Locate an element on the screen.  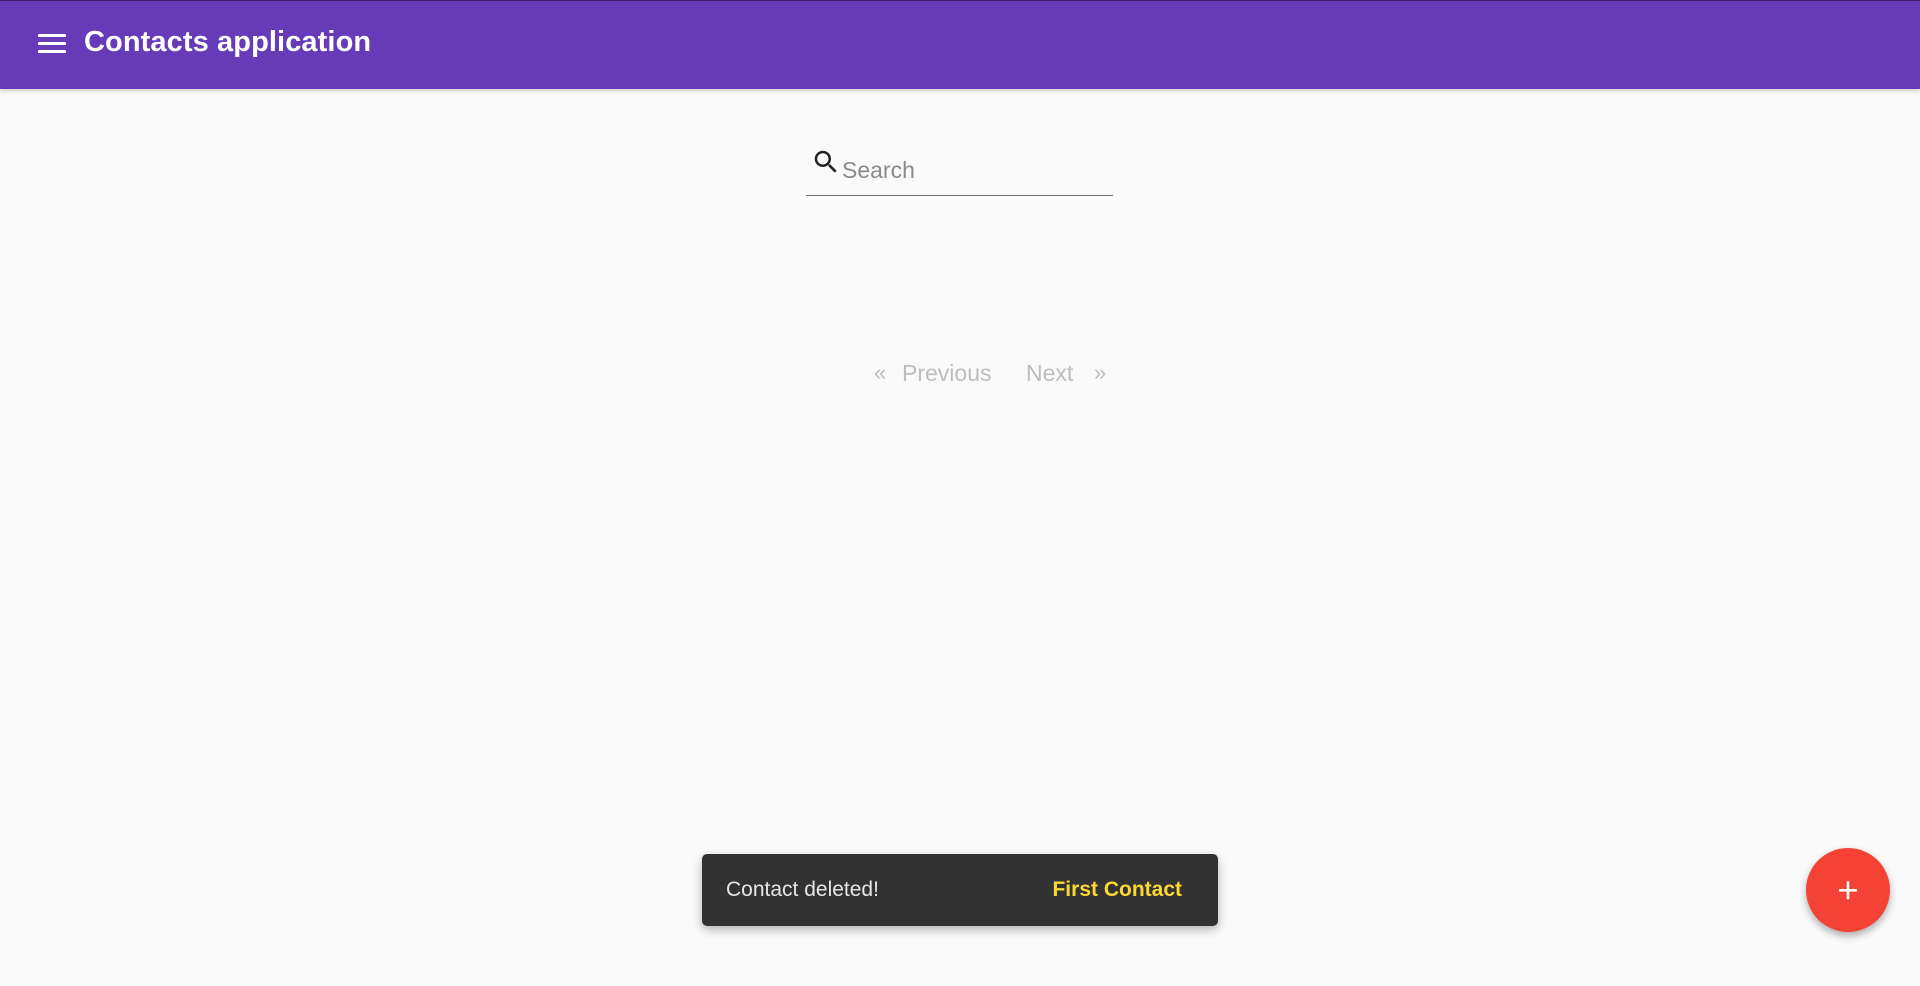
app-title: Contacts application is located at coordinates (228, 42).